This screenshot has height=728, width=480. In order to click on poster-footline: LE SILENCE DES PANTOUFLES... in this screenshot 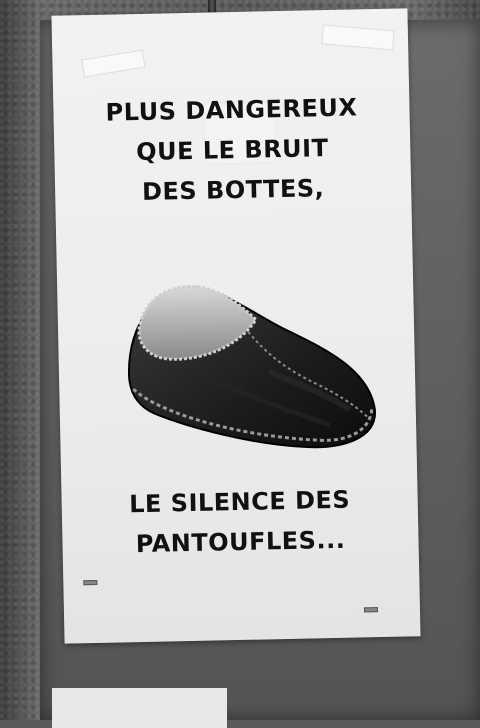, I will do `click(240, 521)`.